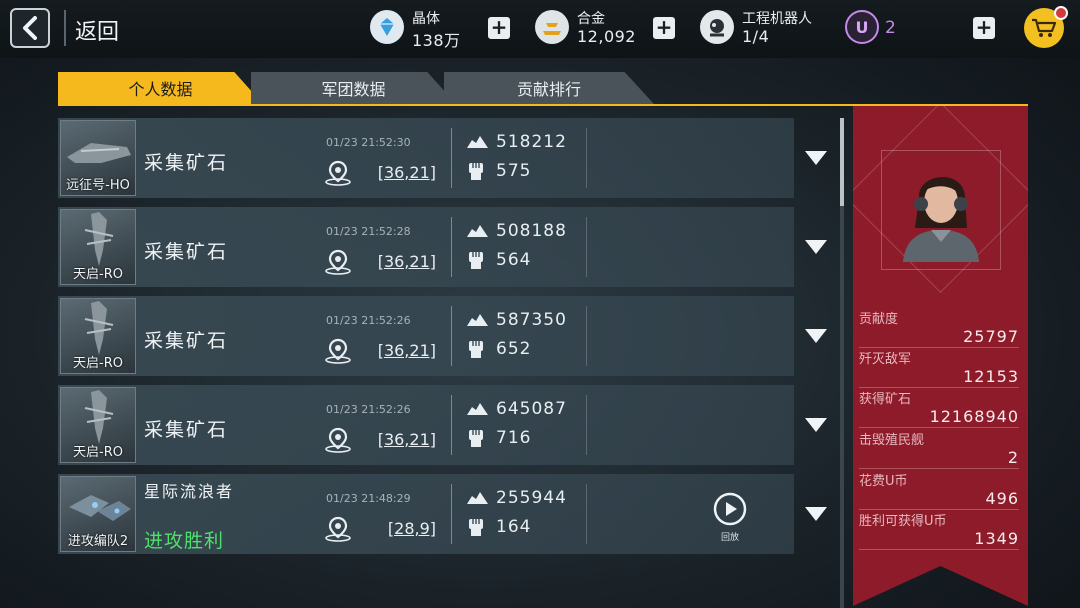 This screenshot has height=608, width=1080. What do you see at coordinates (939, 377) in the screenshot?
I see `stat-value: 12153` at bounding box center [939, 377].